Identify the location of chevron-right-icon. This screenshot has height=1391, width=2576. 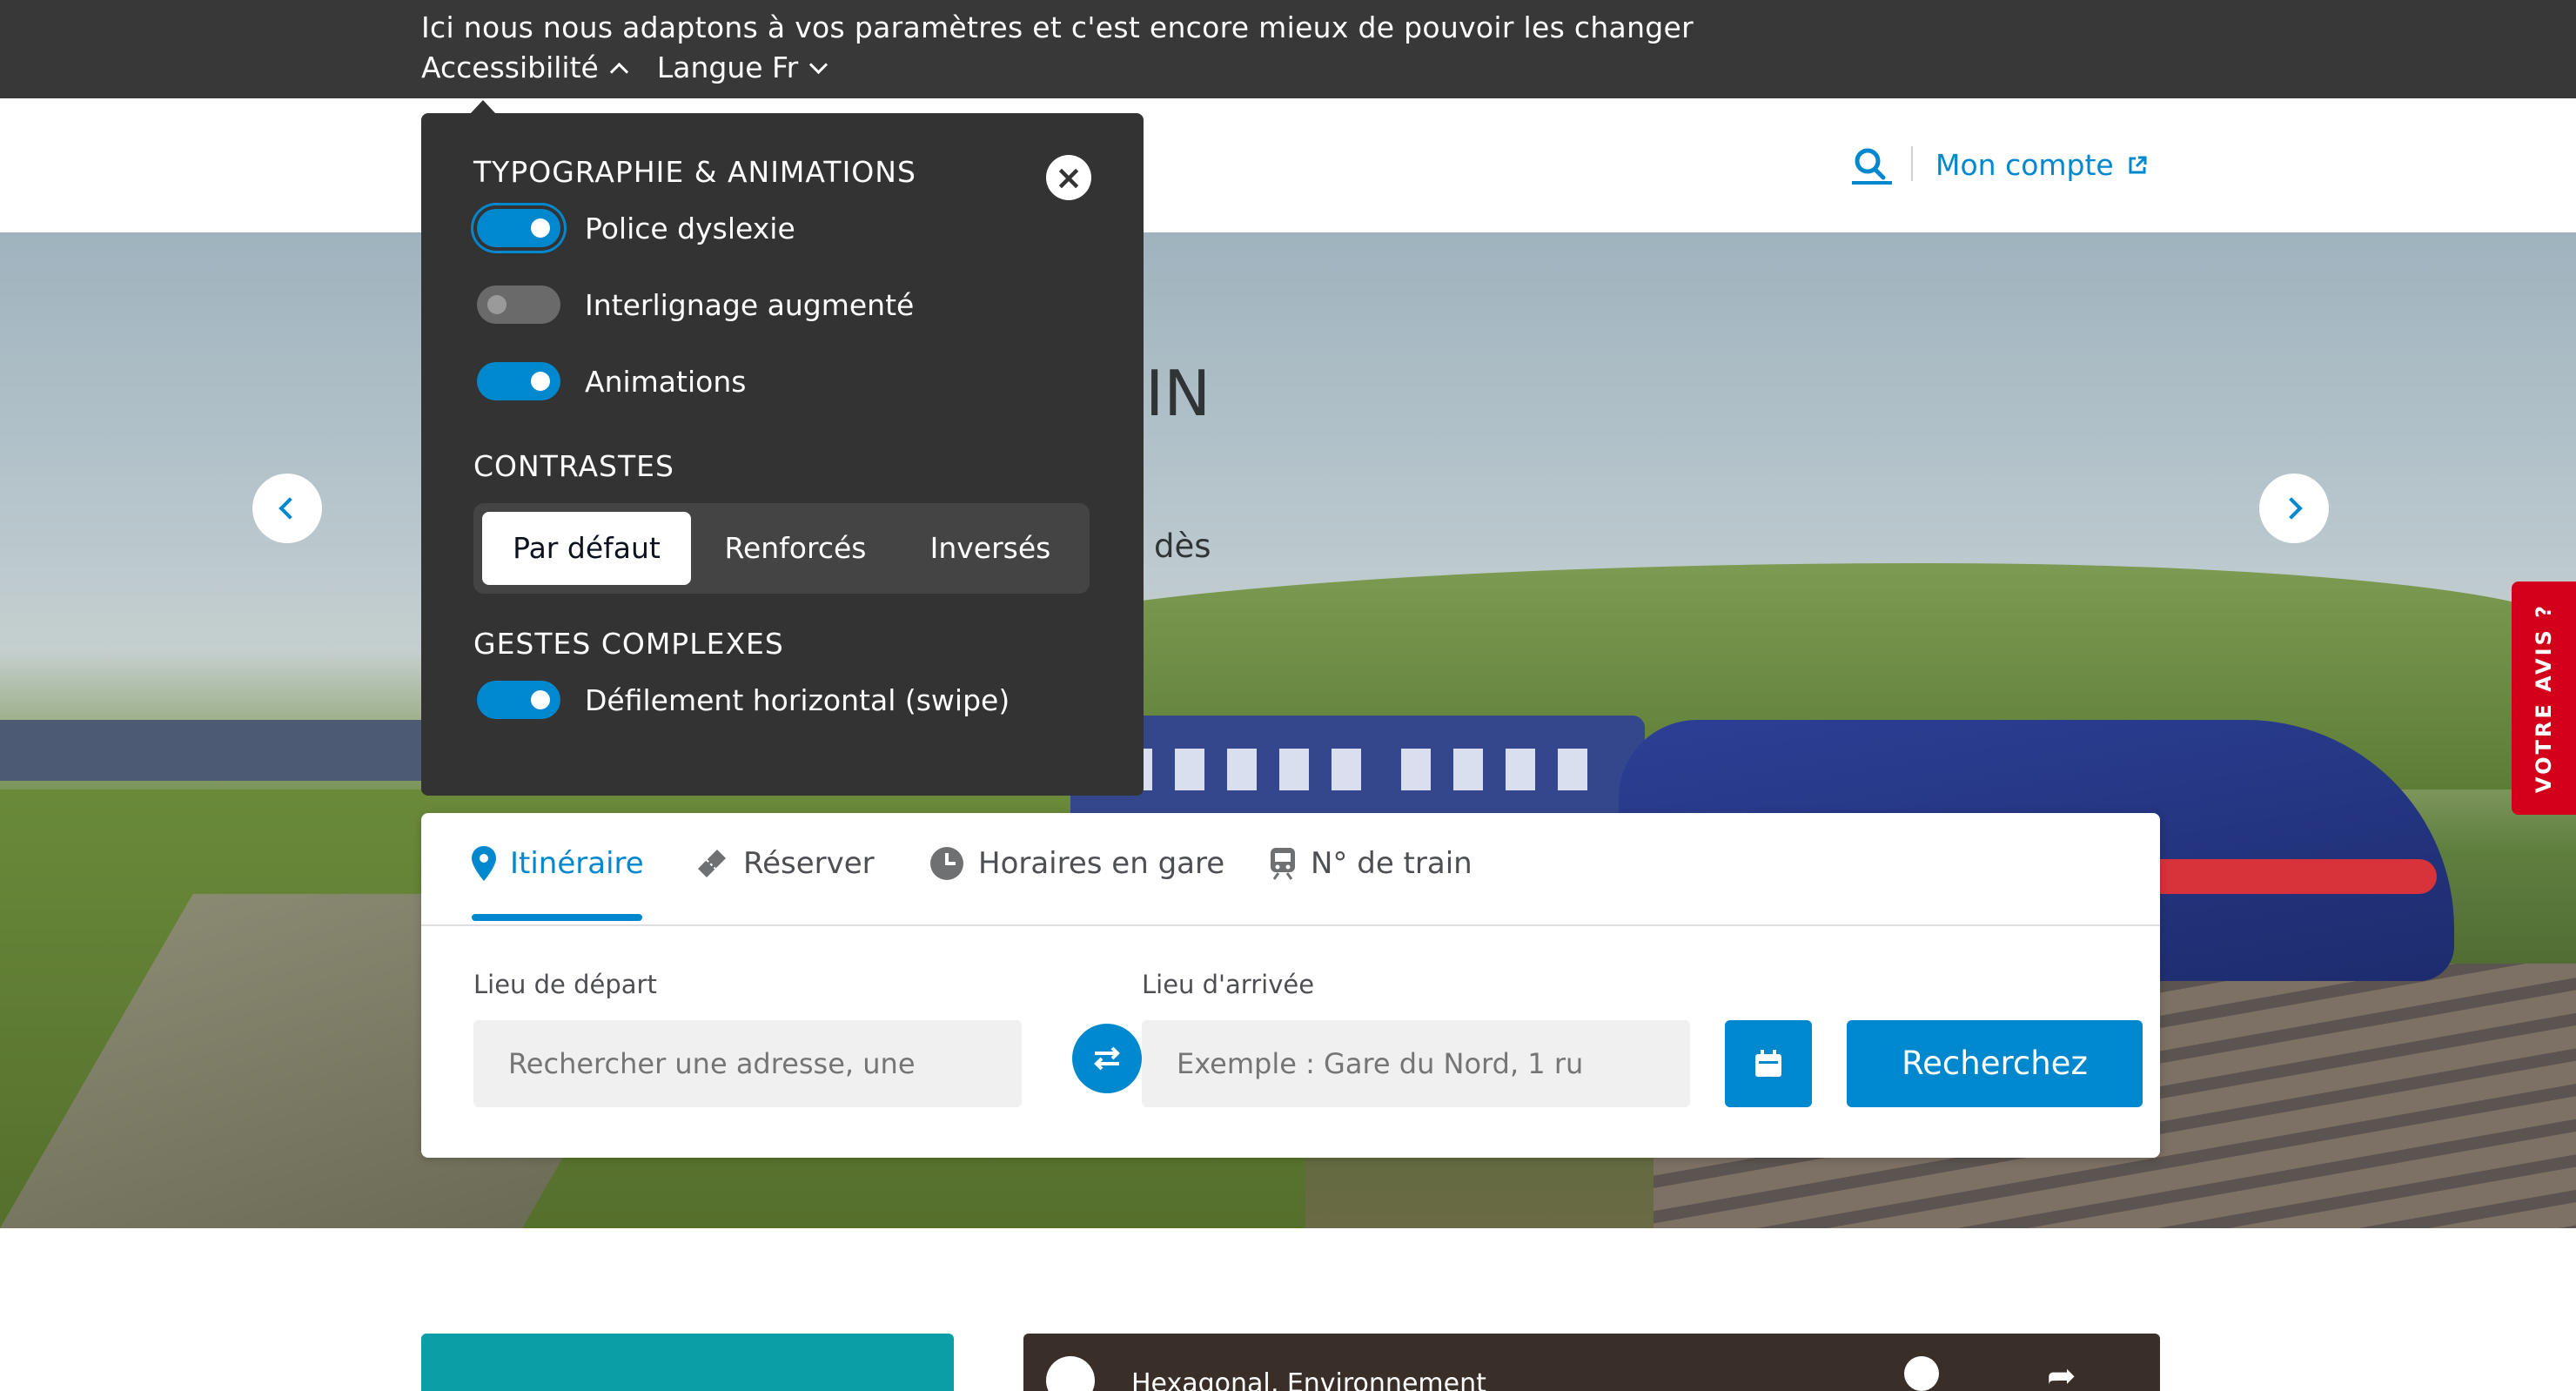
(2291, 509).